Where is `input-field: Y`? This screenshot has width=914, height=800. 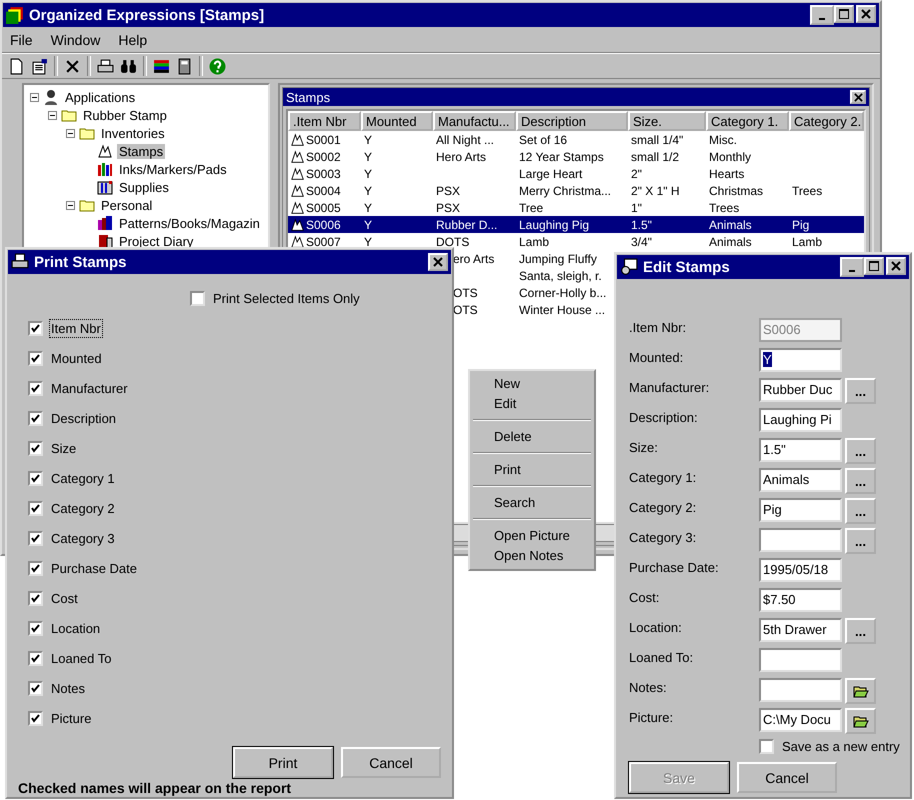 input-field: Y is located at coordinates (800, 360).